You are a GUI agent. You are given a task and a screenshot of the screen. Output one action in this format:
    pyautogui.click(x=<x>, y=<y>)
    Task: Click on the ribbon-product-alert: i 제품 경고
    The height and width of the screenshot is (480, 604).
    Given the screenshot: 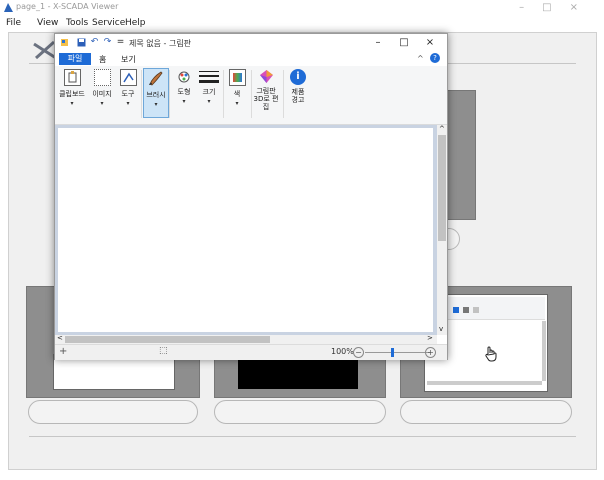 What is the action you would take?
    pyautogui.click(x=298, y=94)
    